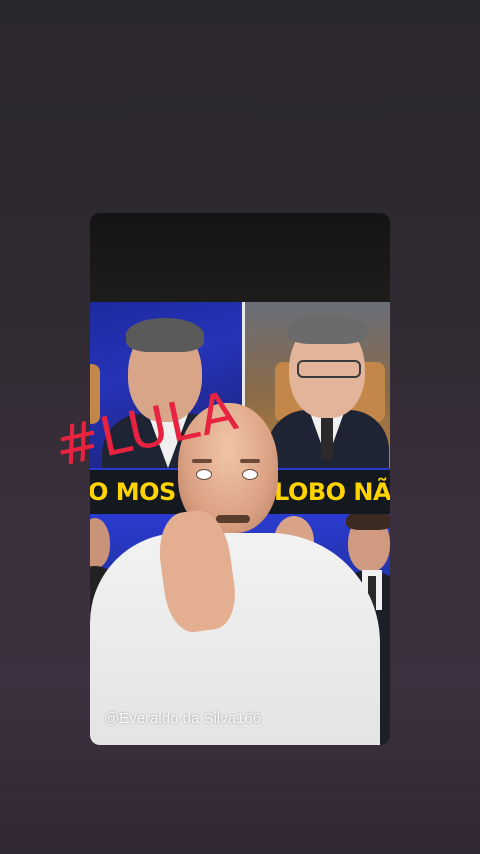 The width and height of the screenshot is (480, 854). Describe the element at coordinates (327, 329) in the screenshot. I see `right-man-hair` at that location.